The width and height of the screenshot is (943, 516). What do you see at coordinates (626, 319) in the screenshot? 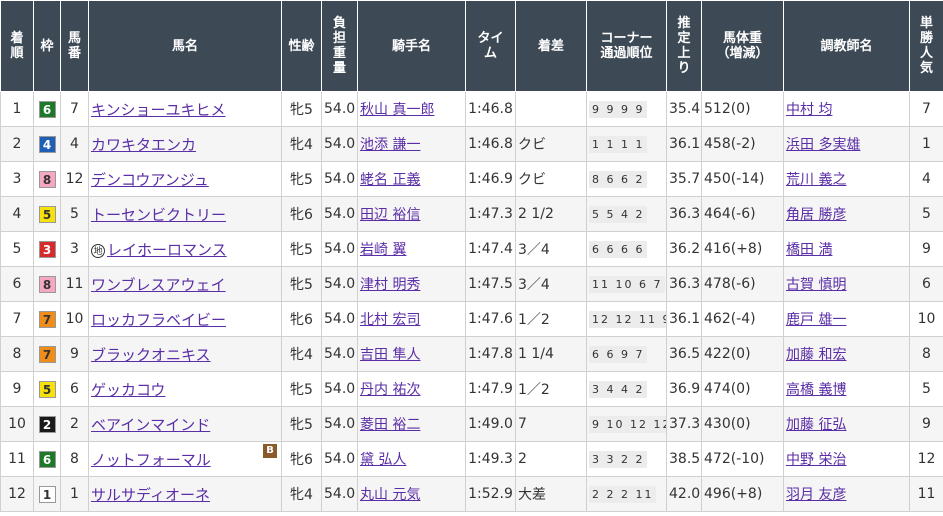
I see `corner-cell: 12 12 11 9` at bounding box center [626, 319].